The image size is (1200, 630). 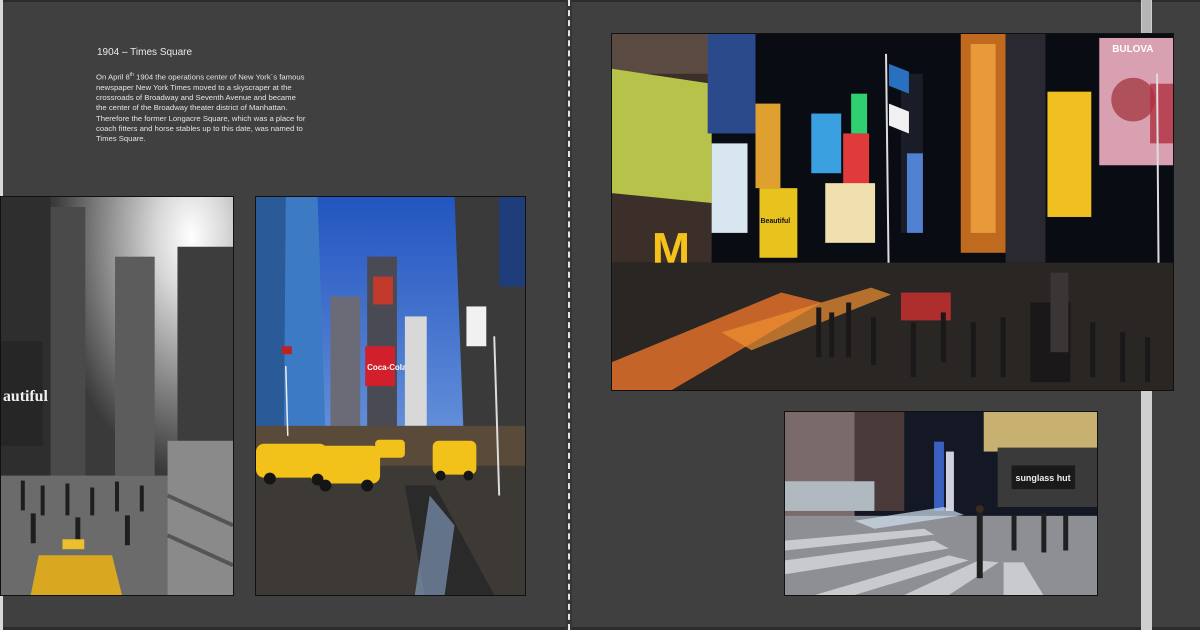 I want to click on caption-line1-pre: On April 8, so click(x=113, y=77).